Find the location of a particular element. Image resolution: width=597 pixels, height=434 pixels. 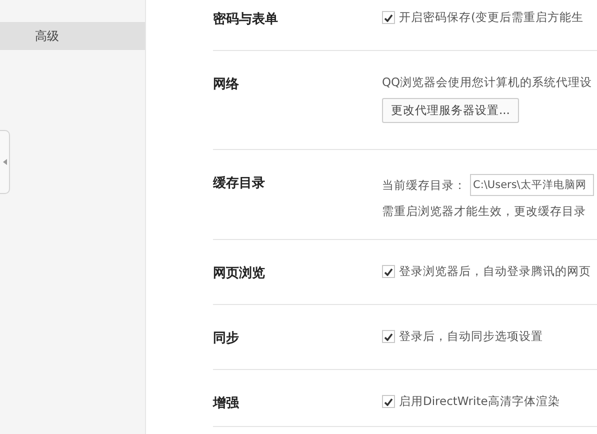

section-title: 密码与表单 is located at coordinates (246, 19).